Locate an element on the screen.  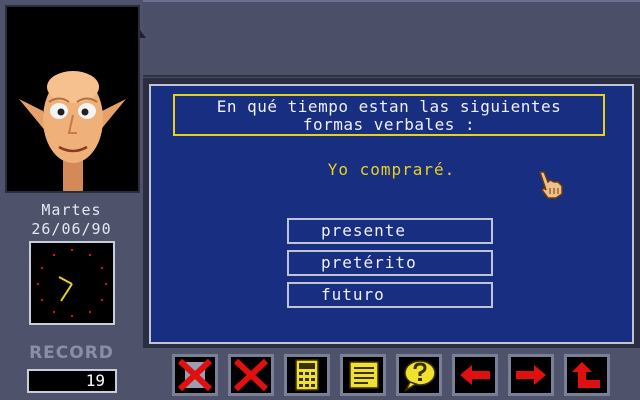
help-icon is located at coordinates (420, 376).